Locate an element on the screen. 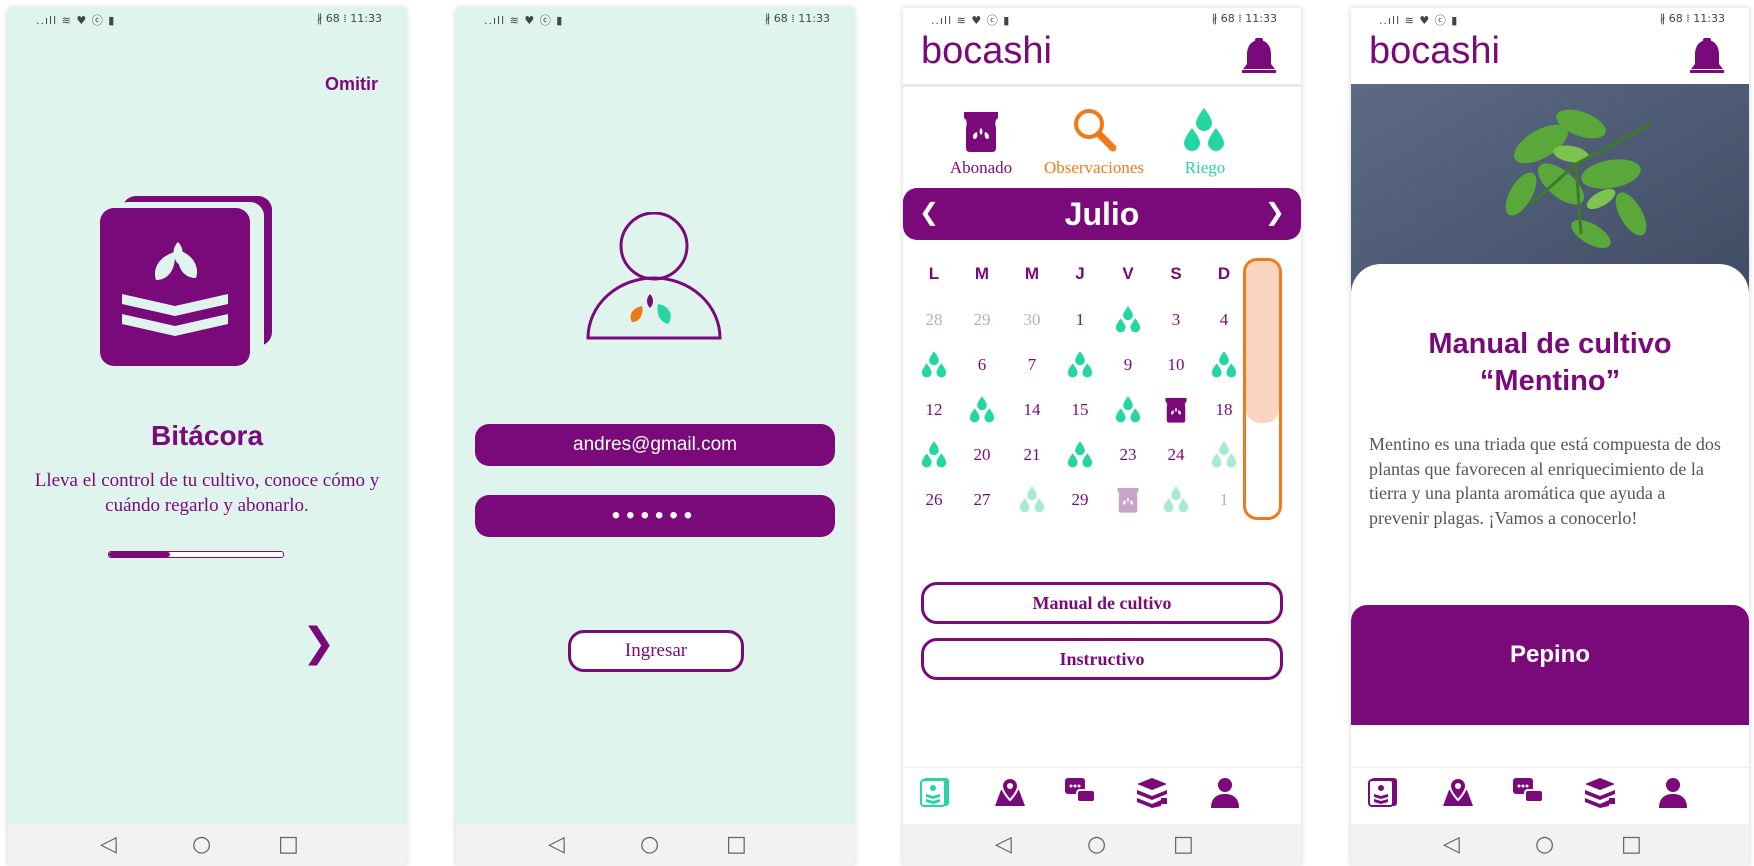 The image size is (1754, 866). calendar-day: 18 is located at coordinates (1224, 410).